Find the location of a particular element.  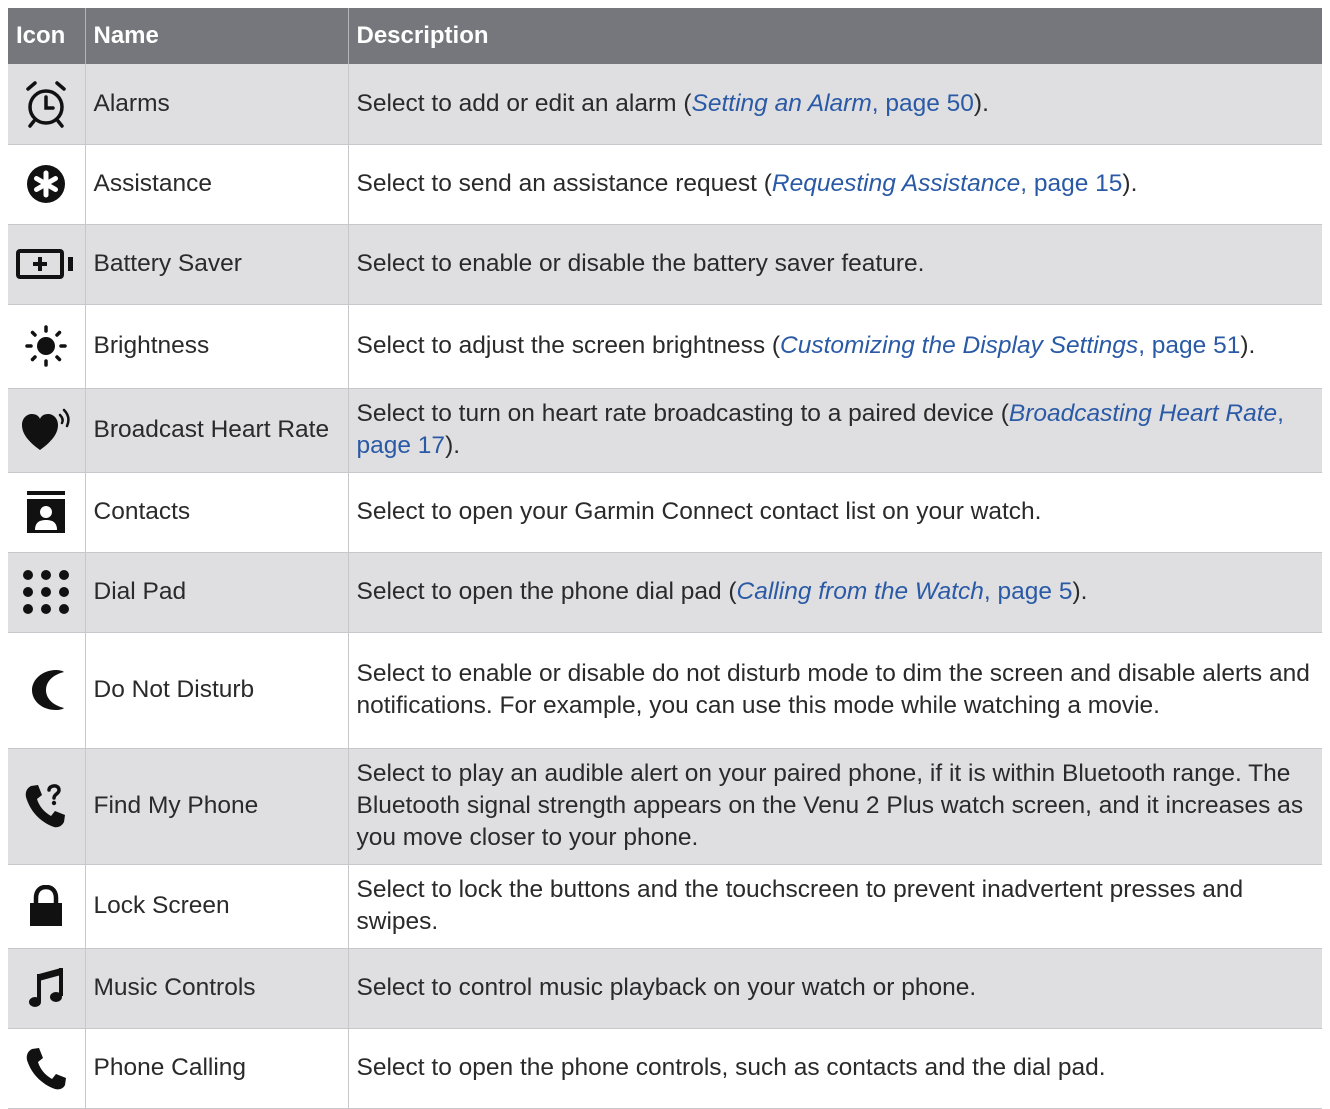

brightness-icon is located at coordinates (46, 346).